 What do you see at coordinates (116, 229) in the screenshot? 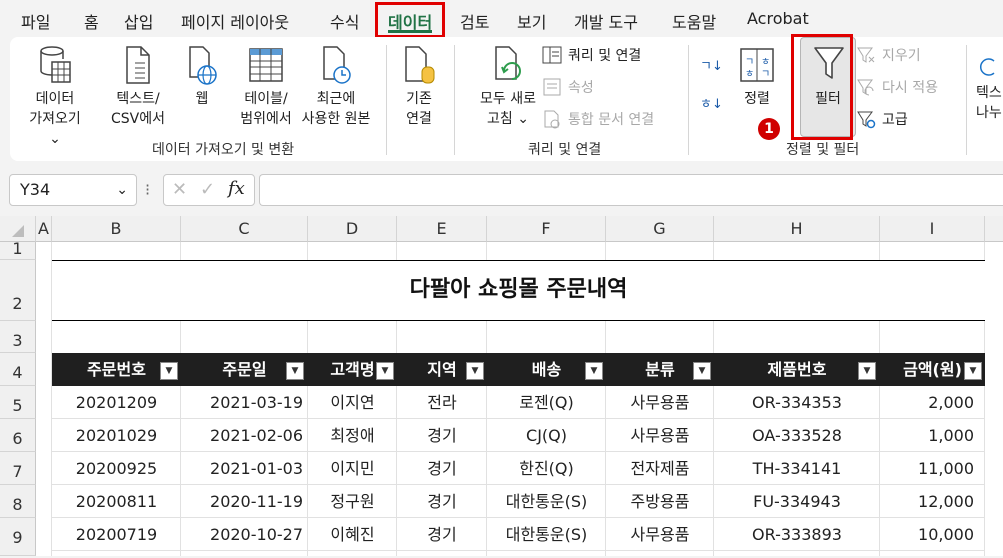
I see `column-header-b: B` at bounding box center [116, 229].